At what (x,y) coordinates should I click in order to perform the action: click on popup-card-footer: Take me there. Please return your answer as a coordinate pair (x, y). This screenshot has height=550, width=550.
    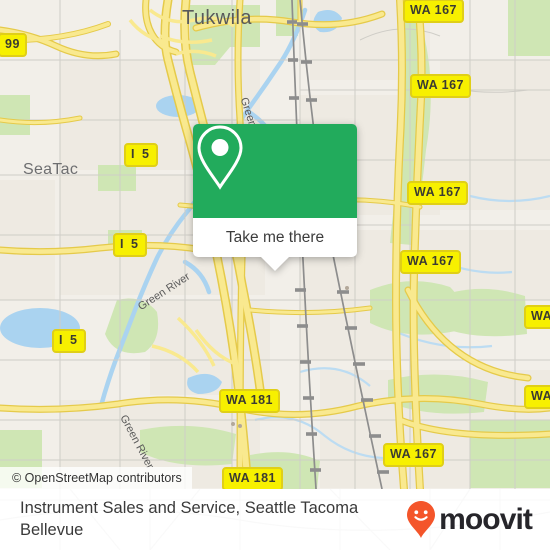
    Looking at the image, I should click on (275, 237).